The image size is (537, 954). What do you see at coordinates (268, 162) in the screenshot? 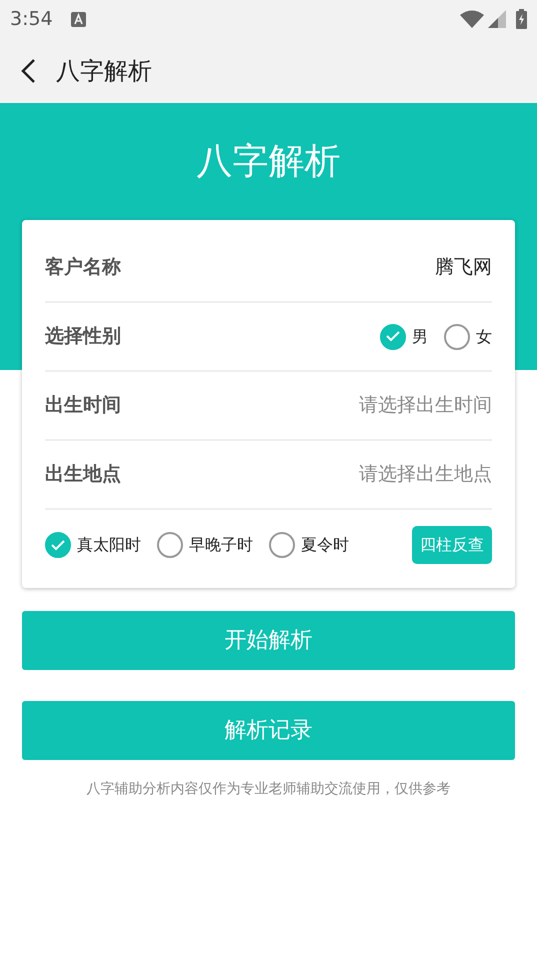
I see `banner-title: 八字解析` at bounding box center [268, 162].